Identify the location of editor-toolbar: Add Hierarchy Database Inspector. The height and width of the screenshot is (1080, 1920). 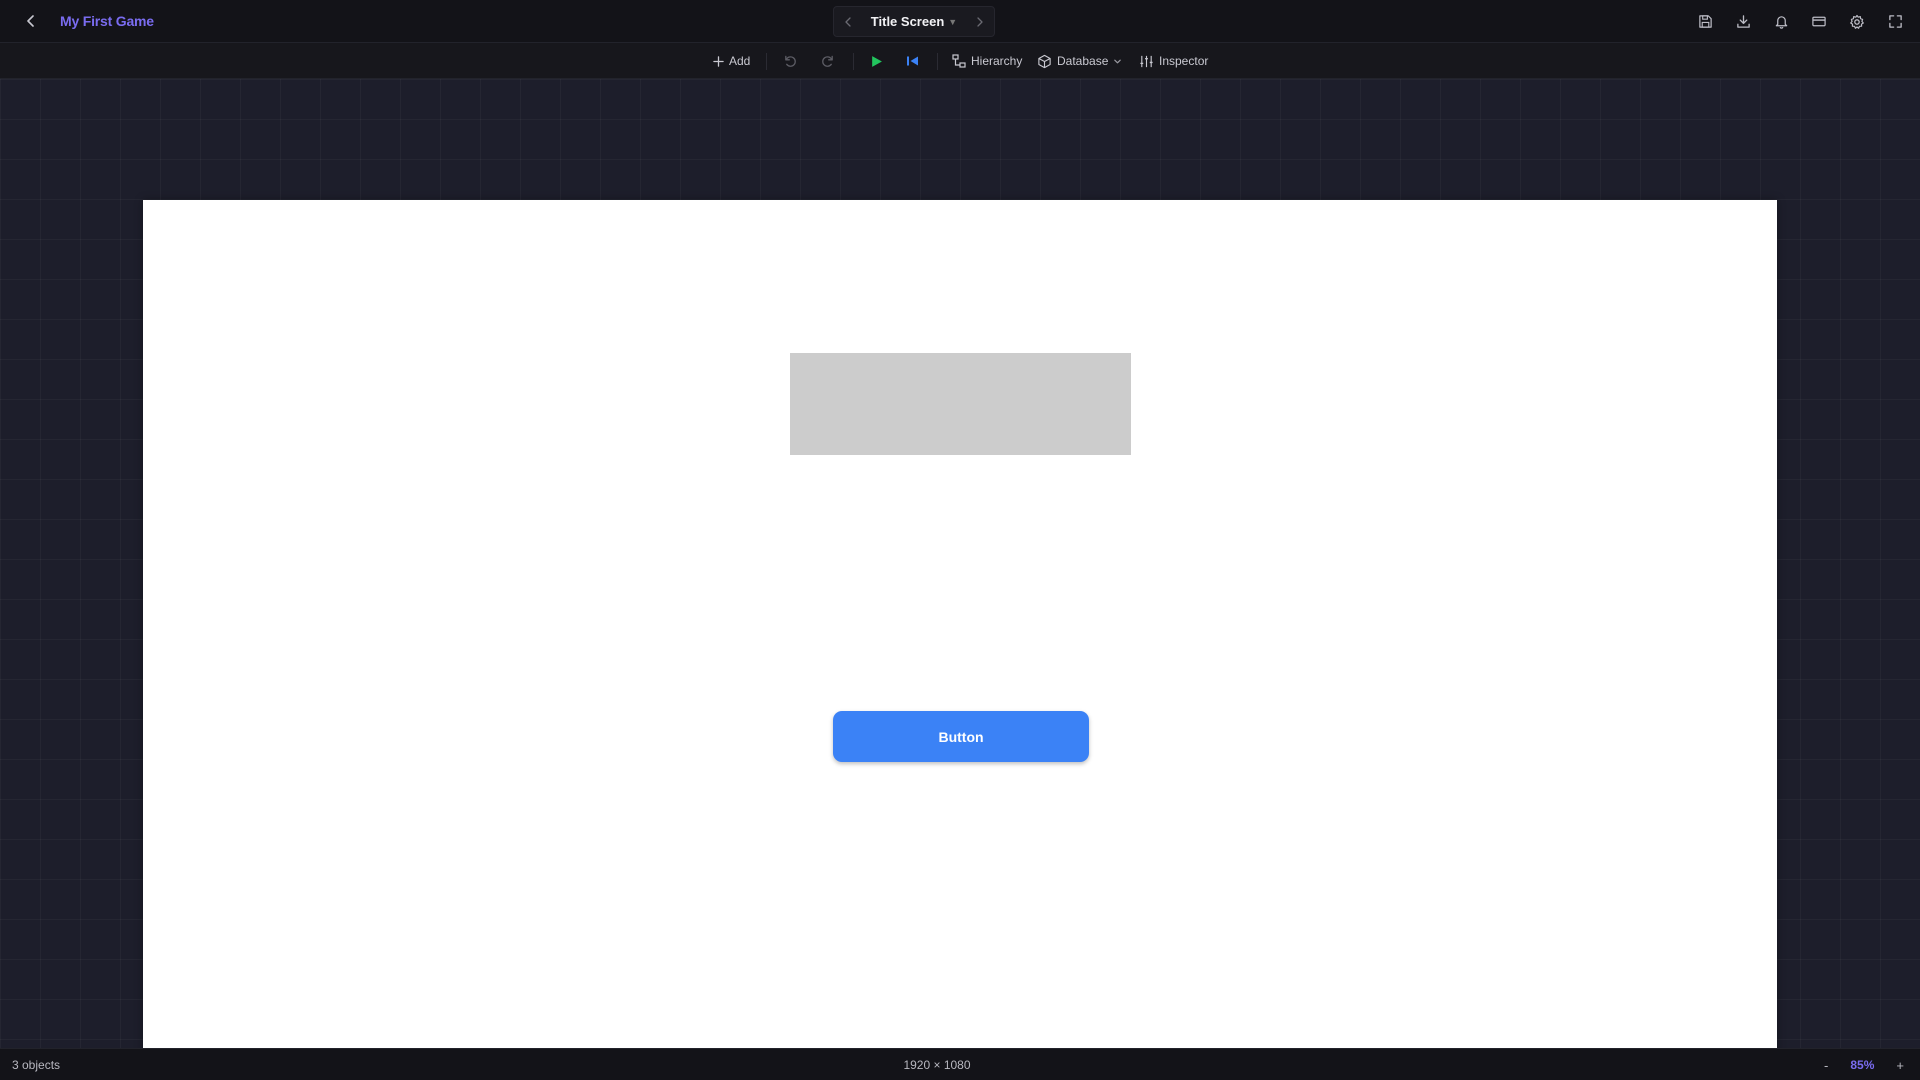
(960, 61).